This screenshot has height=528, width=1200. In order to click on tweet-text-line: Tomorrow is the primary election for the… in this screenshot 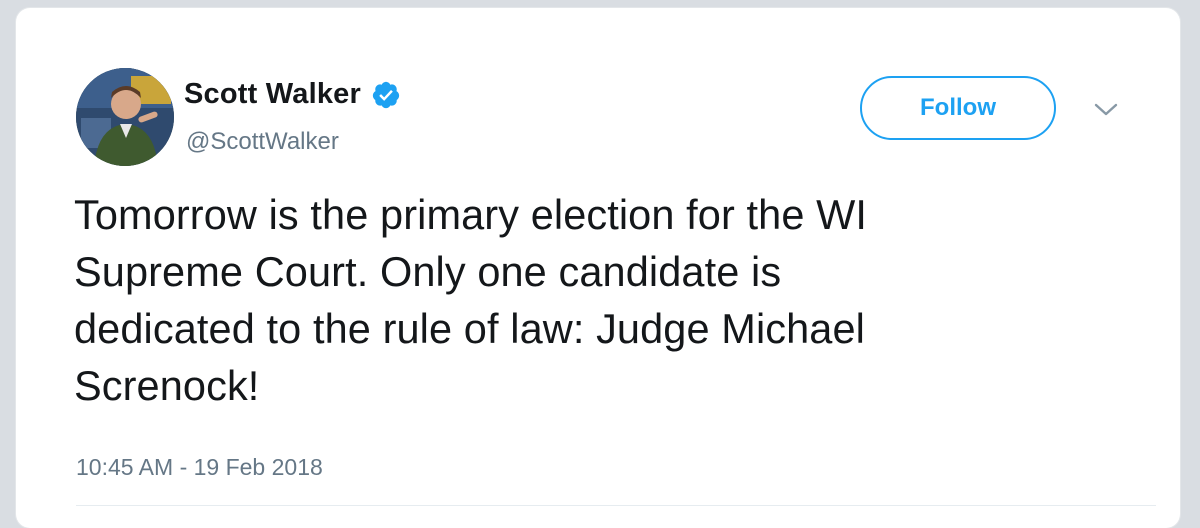, I will do `click(471, 214)`.